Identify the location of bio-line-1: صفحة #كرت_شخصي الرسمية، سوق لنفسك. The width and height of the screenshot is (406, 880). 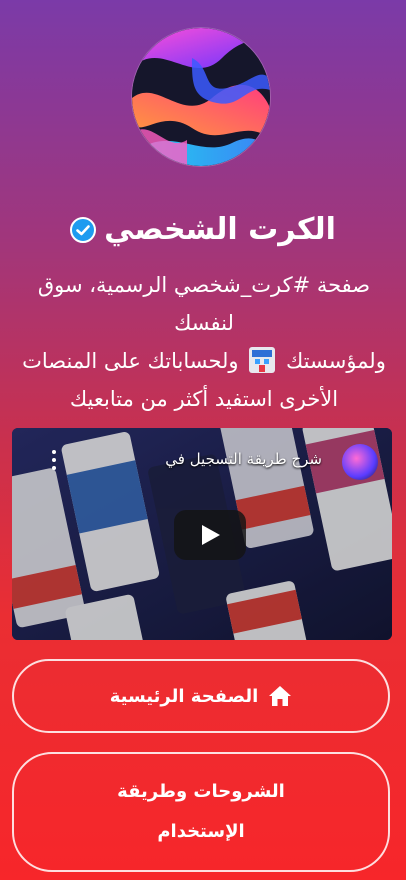
(204, 304).